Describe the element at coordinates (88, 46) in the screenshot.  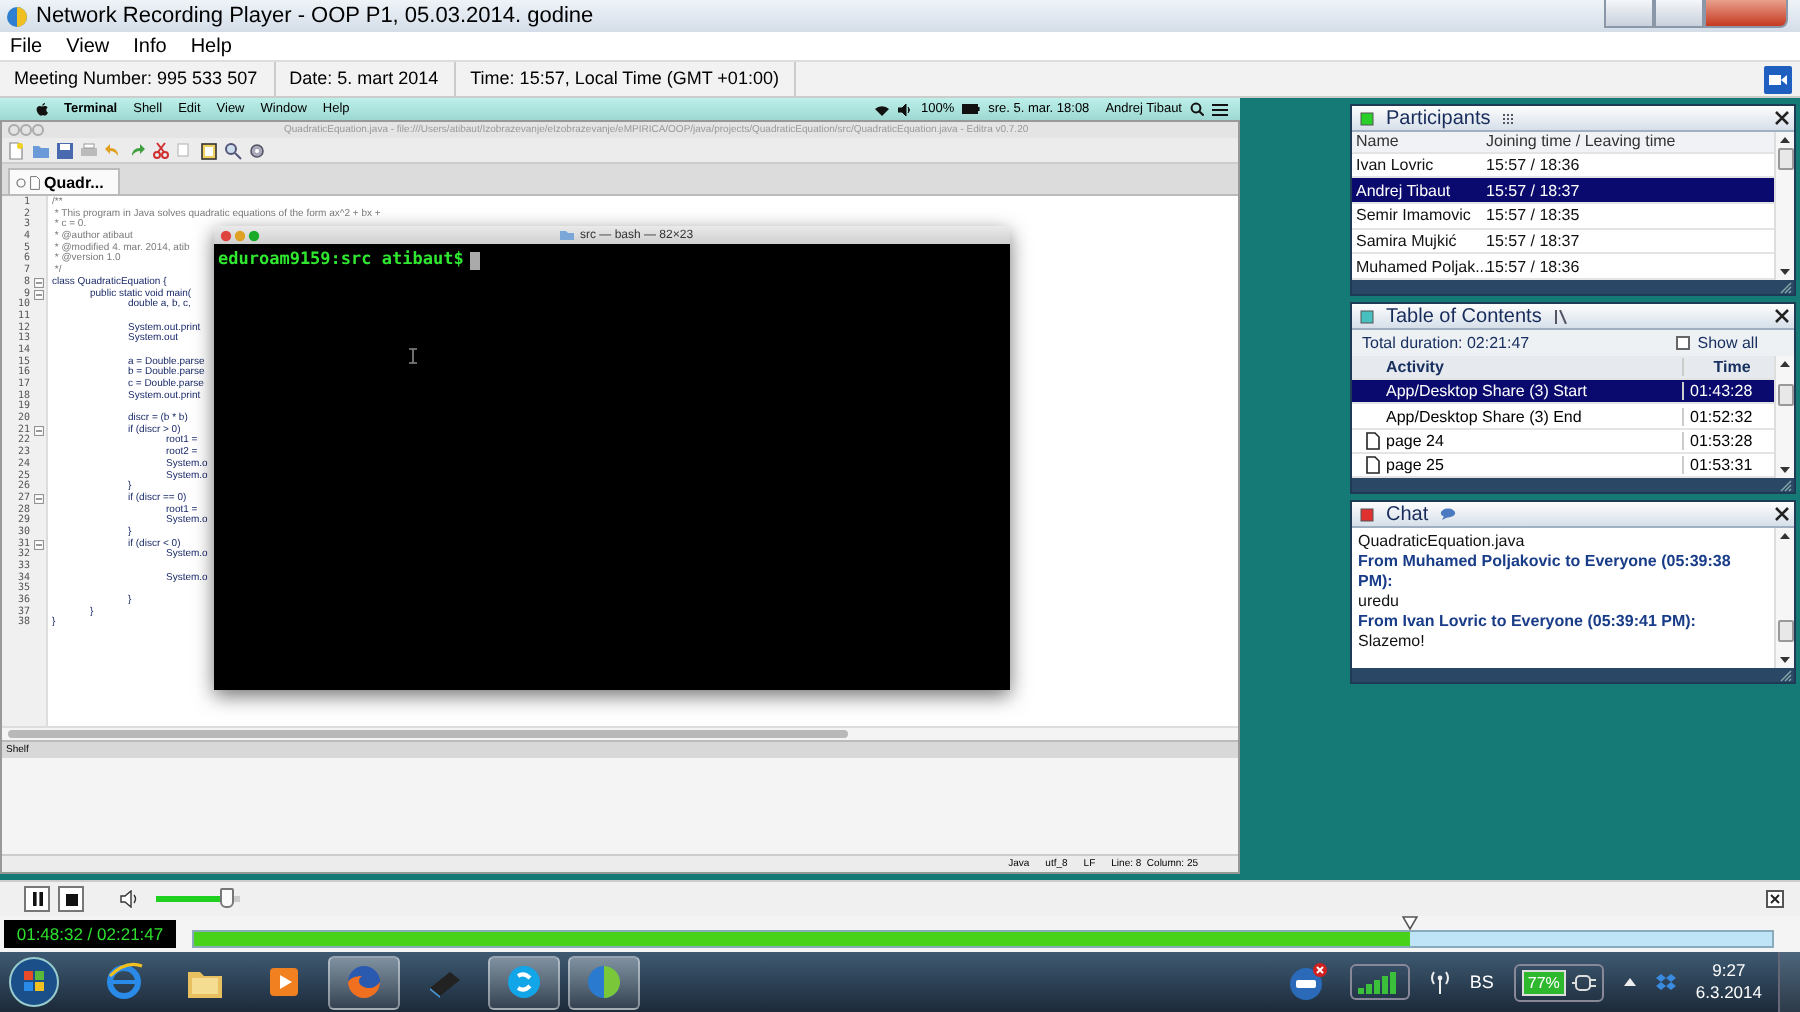
I see `menu-item: View` at that location.